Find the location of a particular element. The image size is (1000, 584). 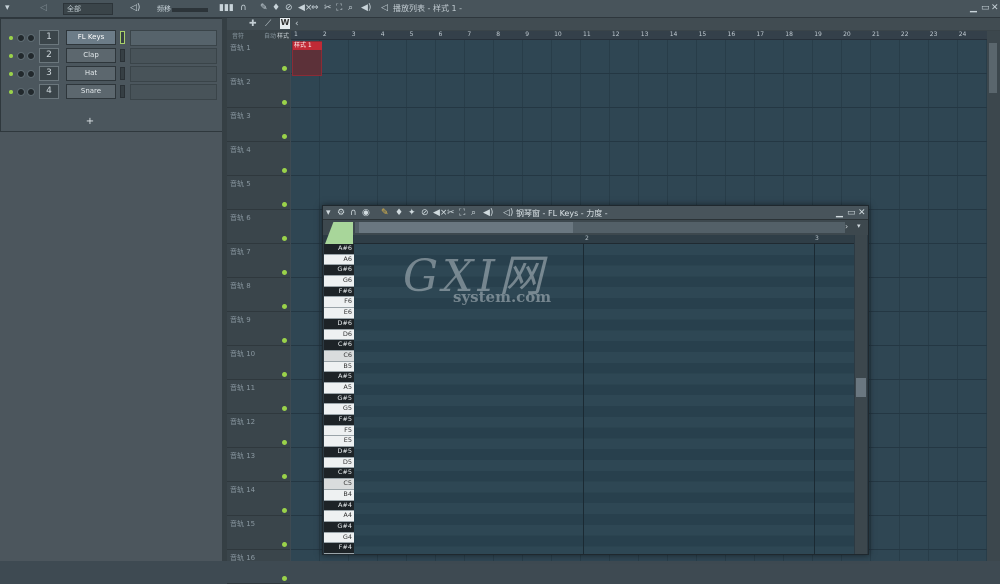

piano-key: A#5 is located at coordinates (339, 377).